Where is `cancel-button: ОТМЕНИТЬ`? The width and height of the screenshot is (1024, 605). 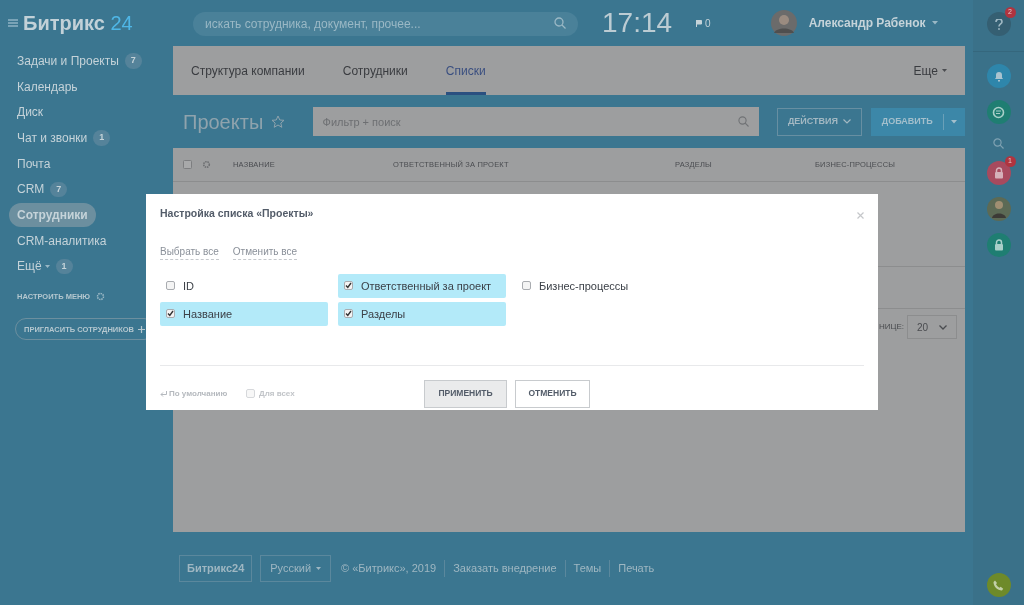 cancel-button: ОТМЕНИТЬ is located at coordinates (552, 393).